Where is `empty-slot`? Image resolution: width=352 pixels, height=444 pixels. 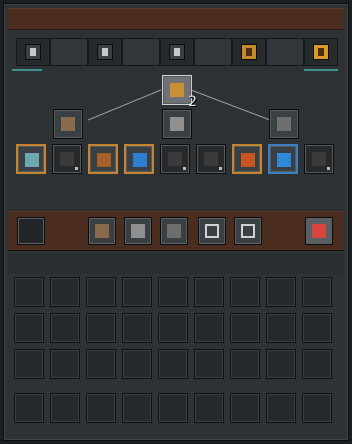
empty-slot is located at coordinates (31, 231).